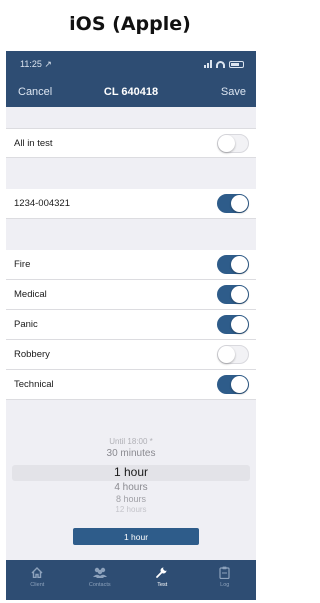  Describe the element at coordinates (32, 354) in the screenshot. I see `signal-label: Robbery` at that location.